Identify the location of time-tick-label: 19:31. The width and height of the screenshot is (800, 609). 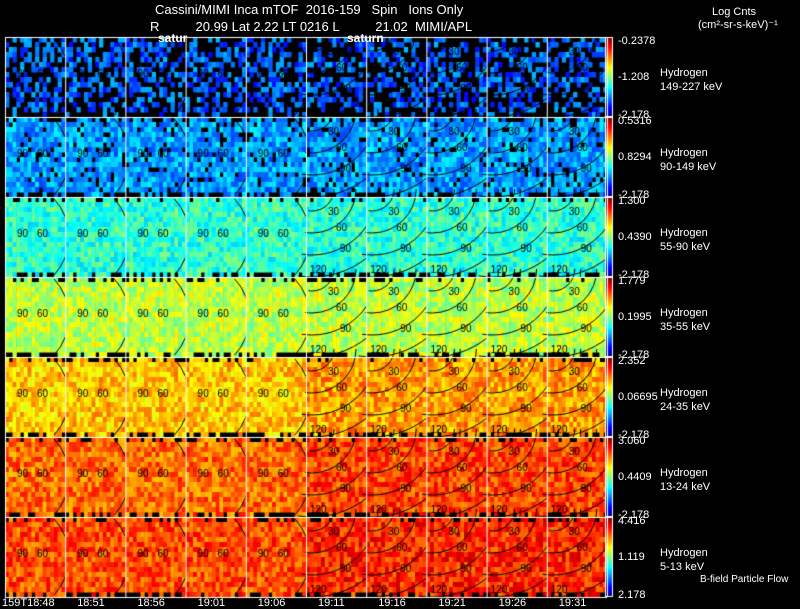
(572, 603).